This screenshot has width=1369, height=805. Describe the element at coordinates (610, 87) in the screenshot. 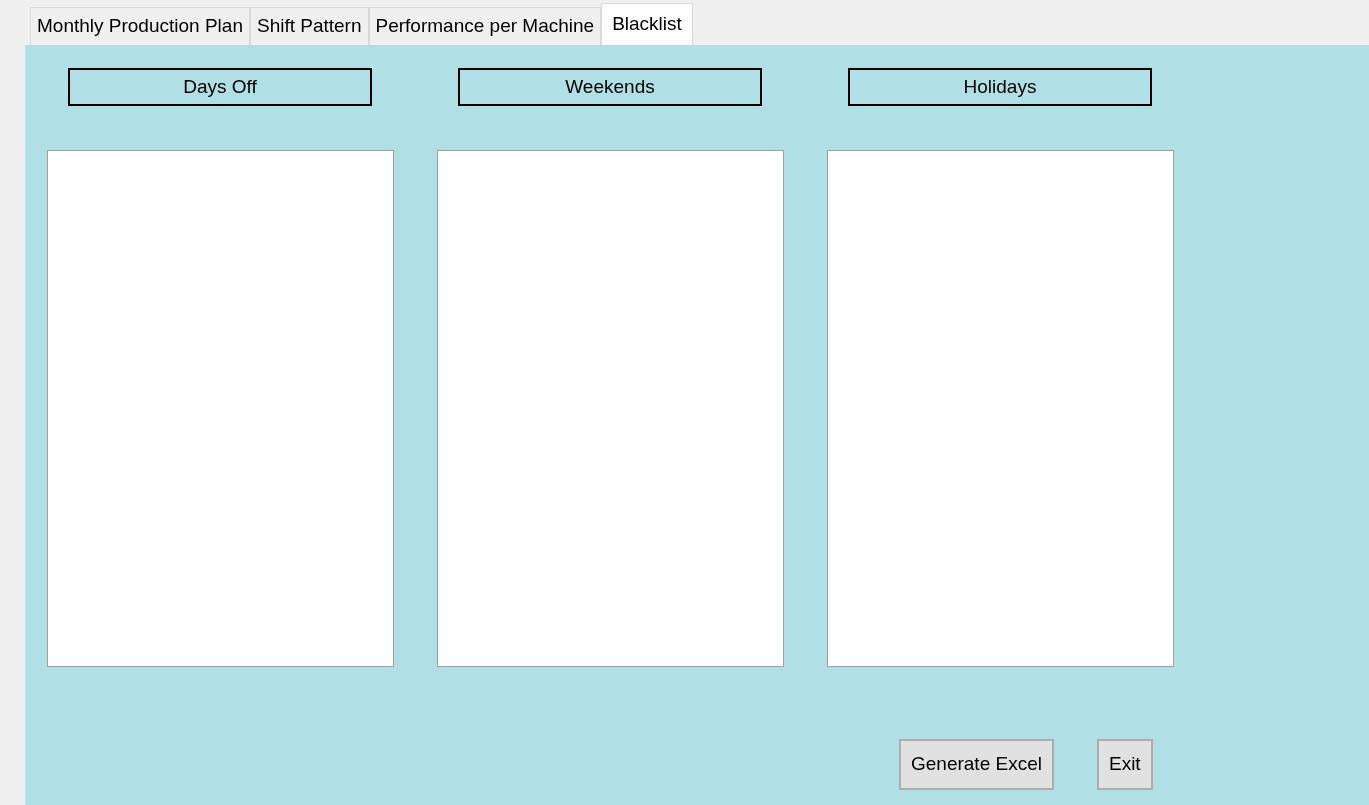

I see `column-label: Weekends` at that location.